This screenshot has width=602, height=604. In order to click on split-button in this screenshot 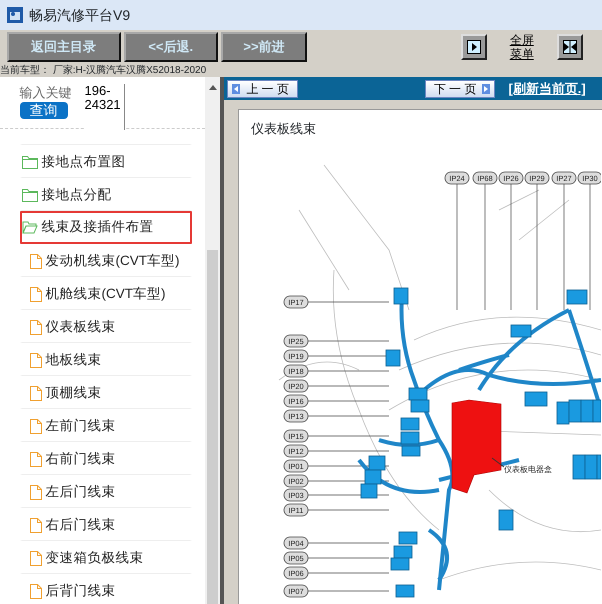, I will do `click(569, 47)`.